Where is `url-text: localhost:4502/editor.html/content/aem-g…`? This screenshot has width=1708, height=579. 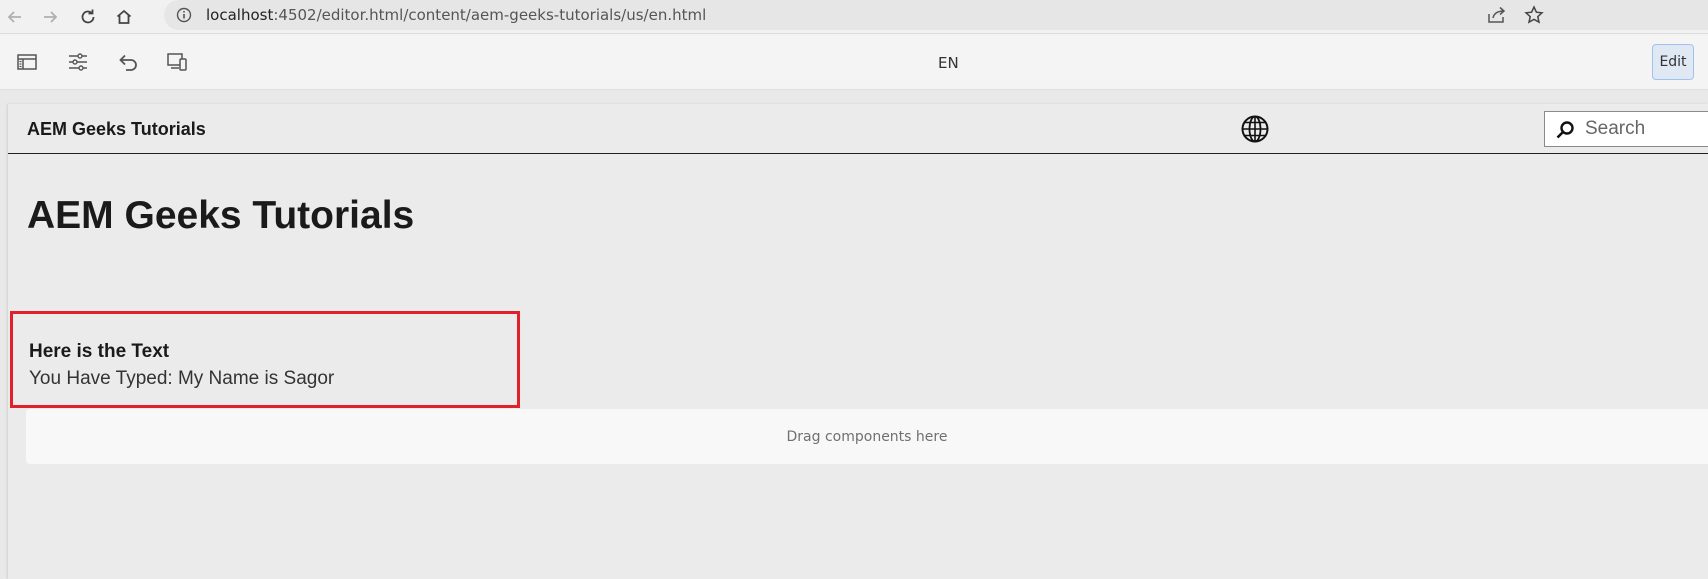
url-text: localhost:4502/editor.html/content/aem-g… is located at coordinates (456, 15).